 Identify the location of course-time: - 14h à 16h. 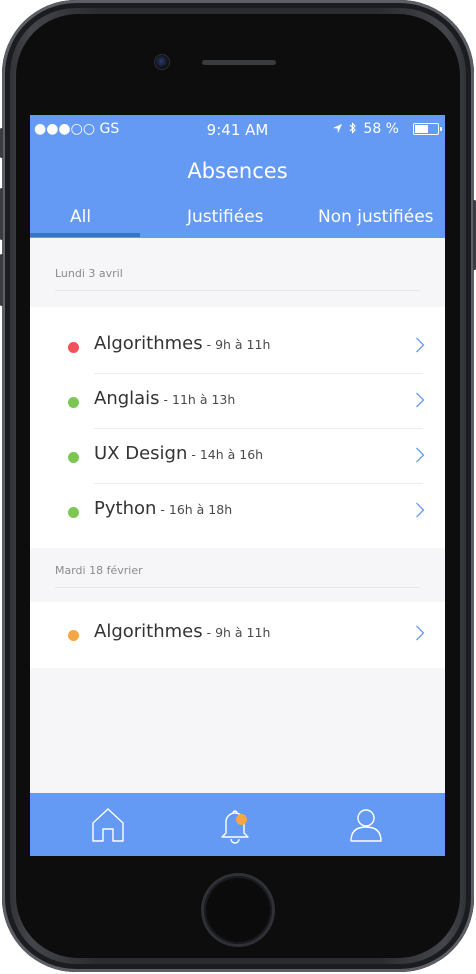
(225, 454).